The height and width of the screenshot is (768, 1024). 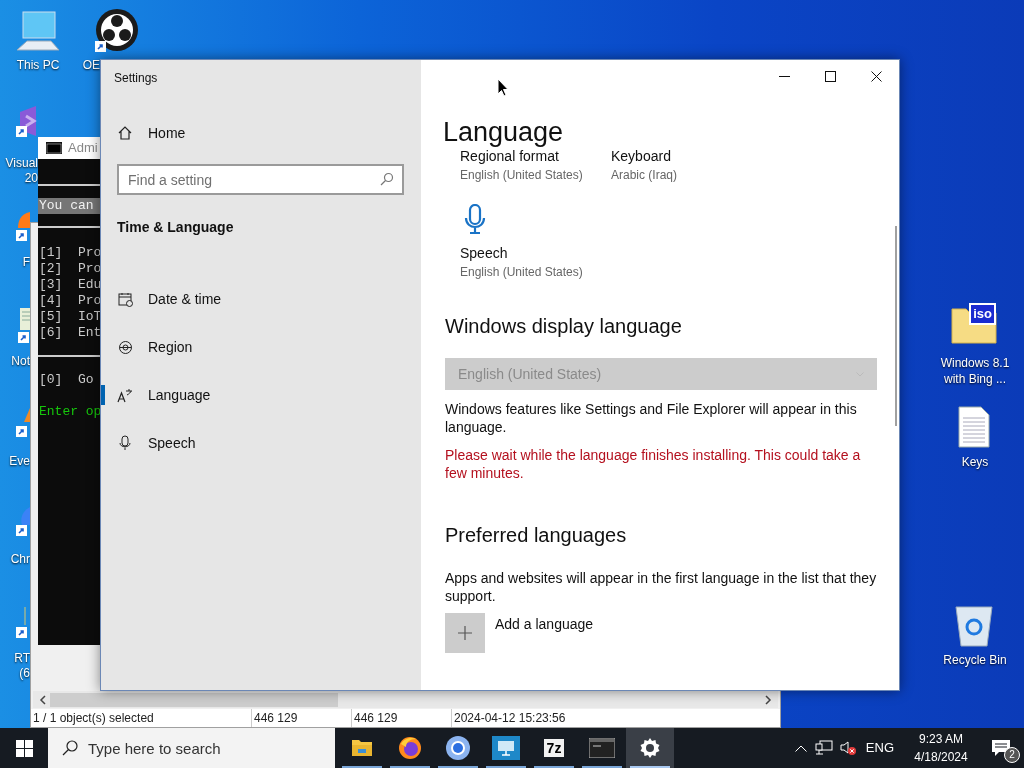 I want to click on calendar-icon, so click(x=125, y=299).